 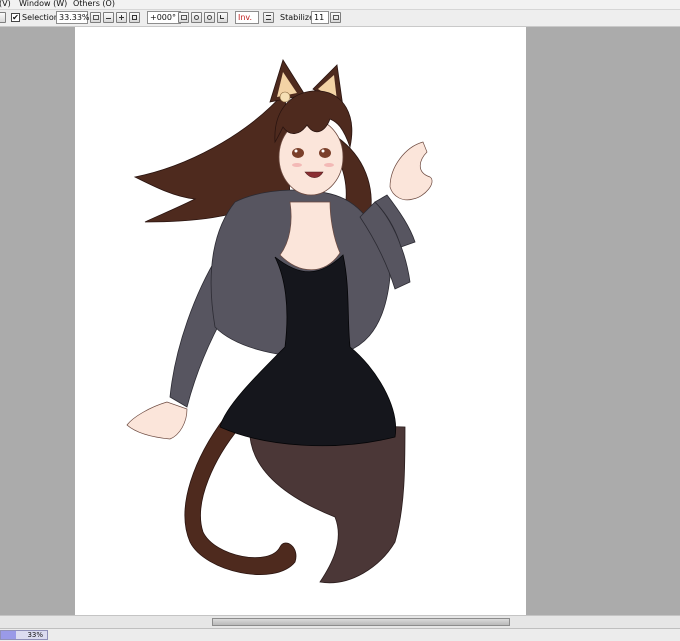 I want to click on partial-tool-button, so click(x=3, y=17).